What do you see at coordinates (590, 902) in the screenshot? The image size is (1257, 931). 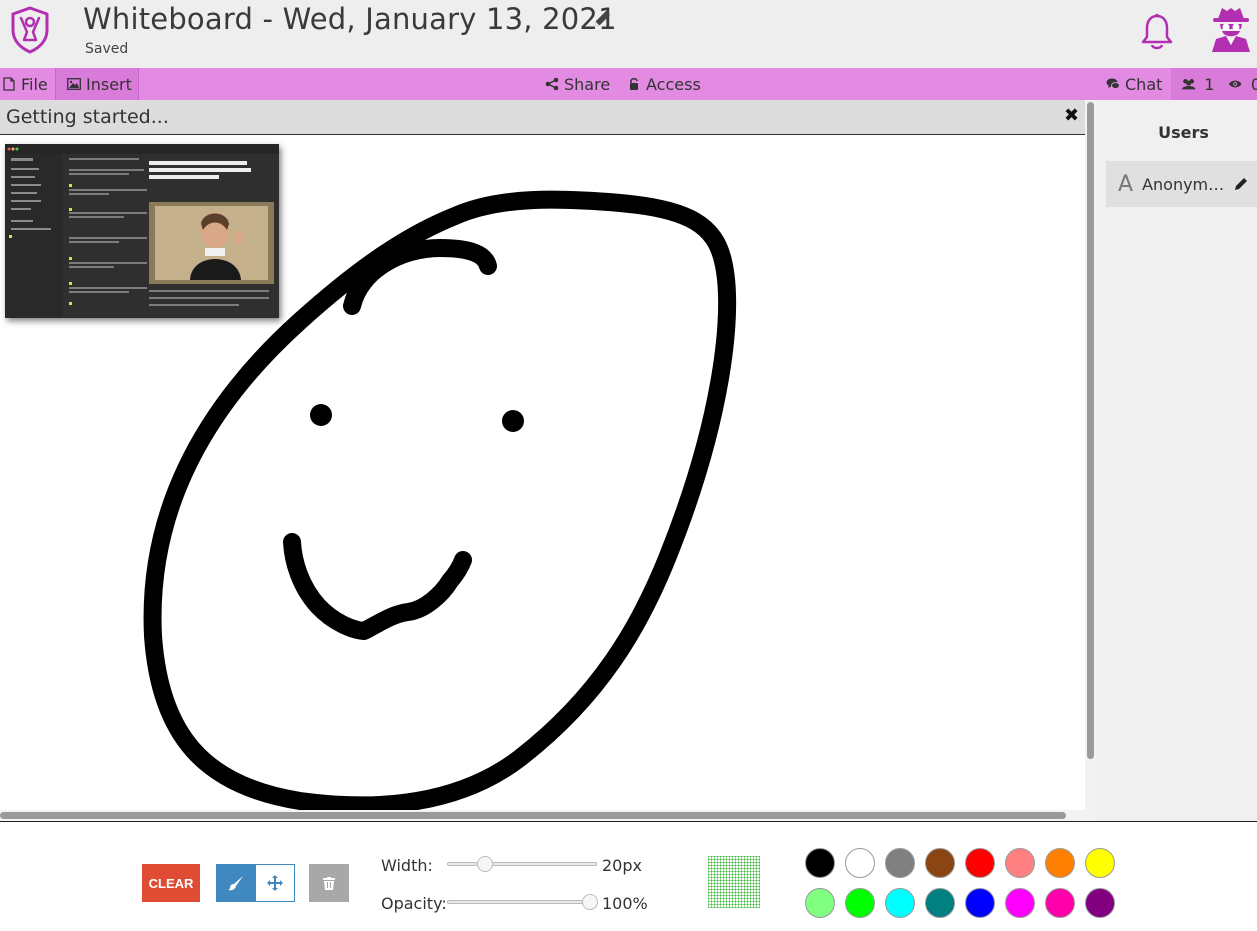 I see `opacity-slider-handle` at bounding box center [590, 902].